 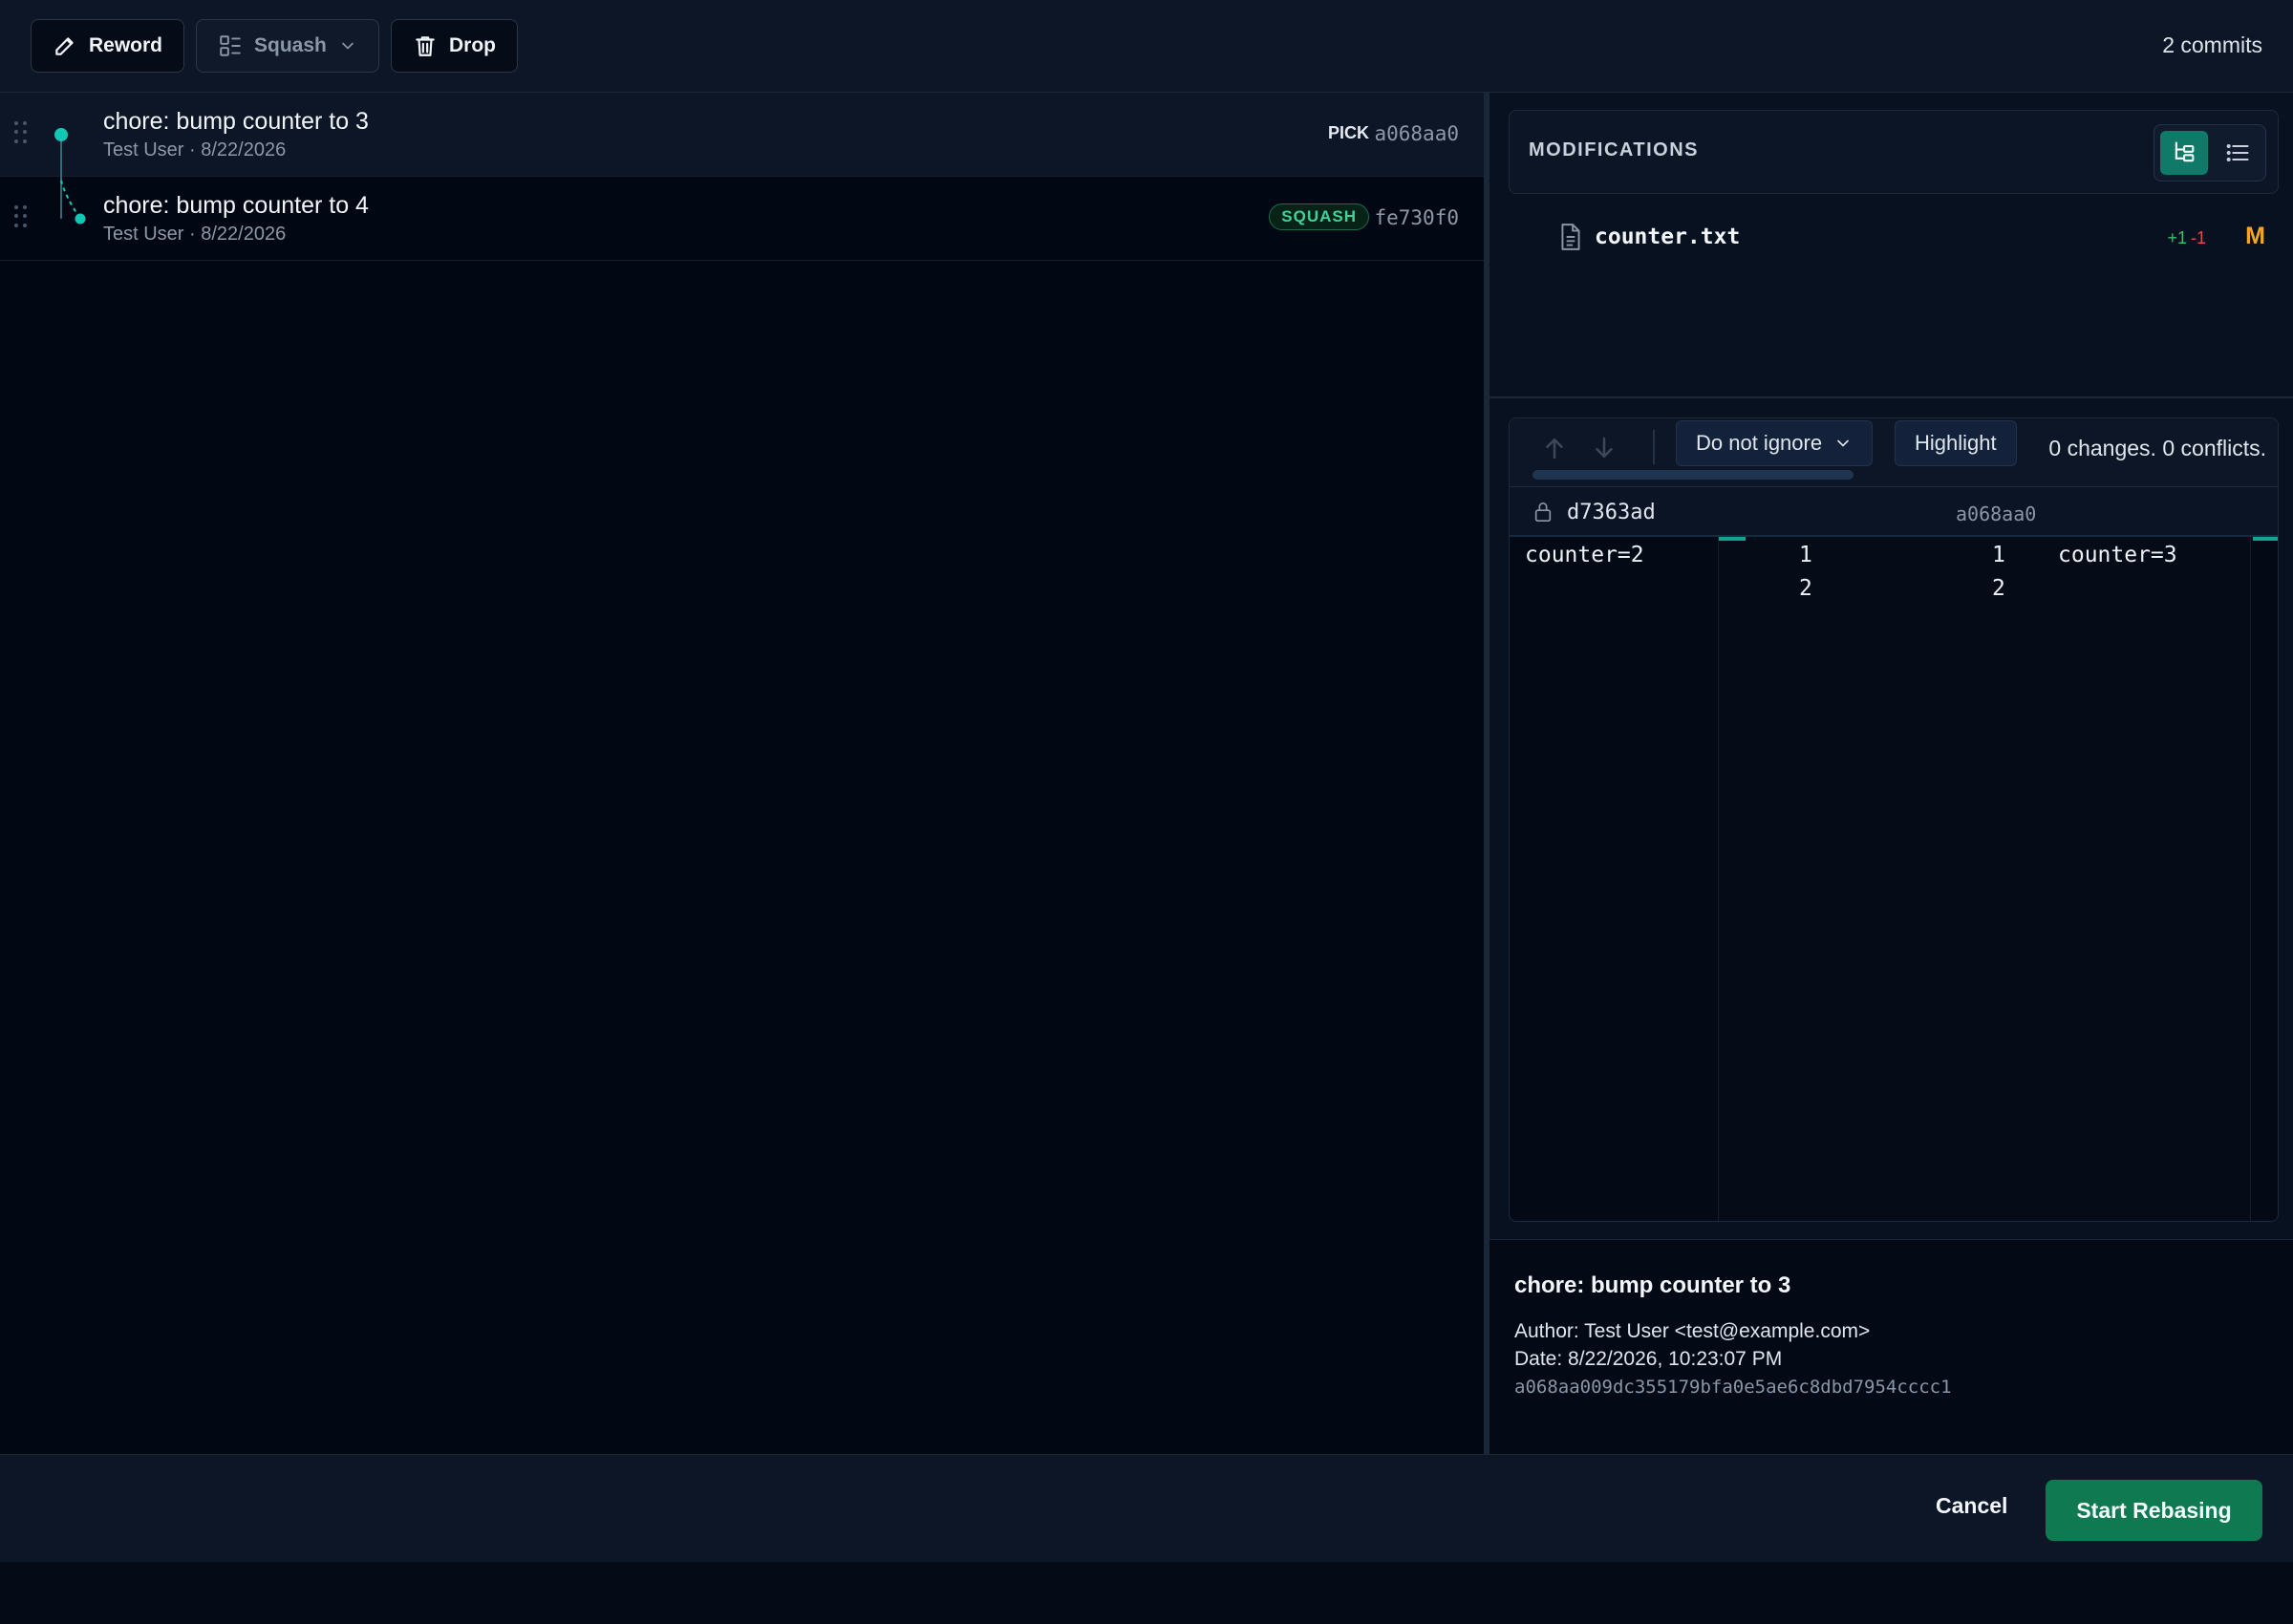 What do you see at coordinates (236, 206) in the screenshot?
I see `commit-title: chore: bump counter to 4` at bounding box center [236, 206].